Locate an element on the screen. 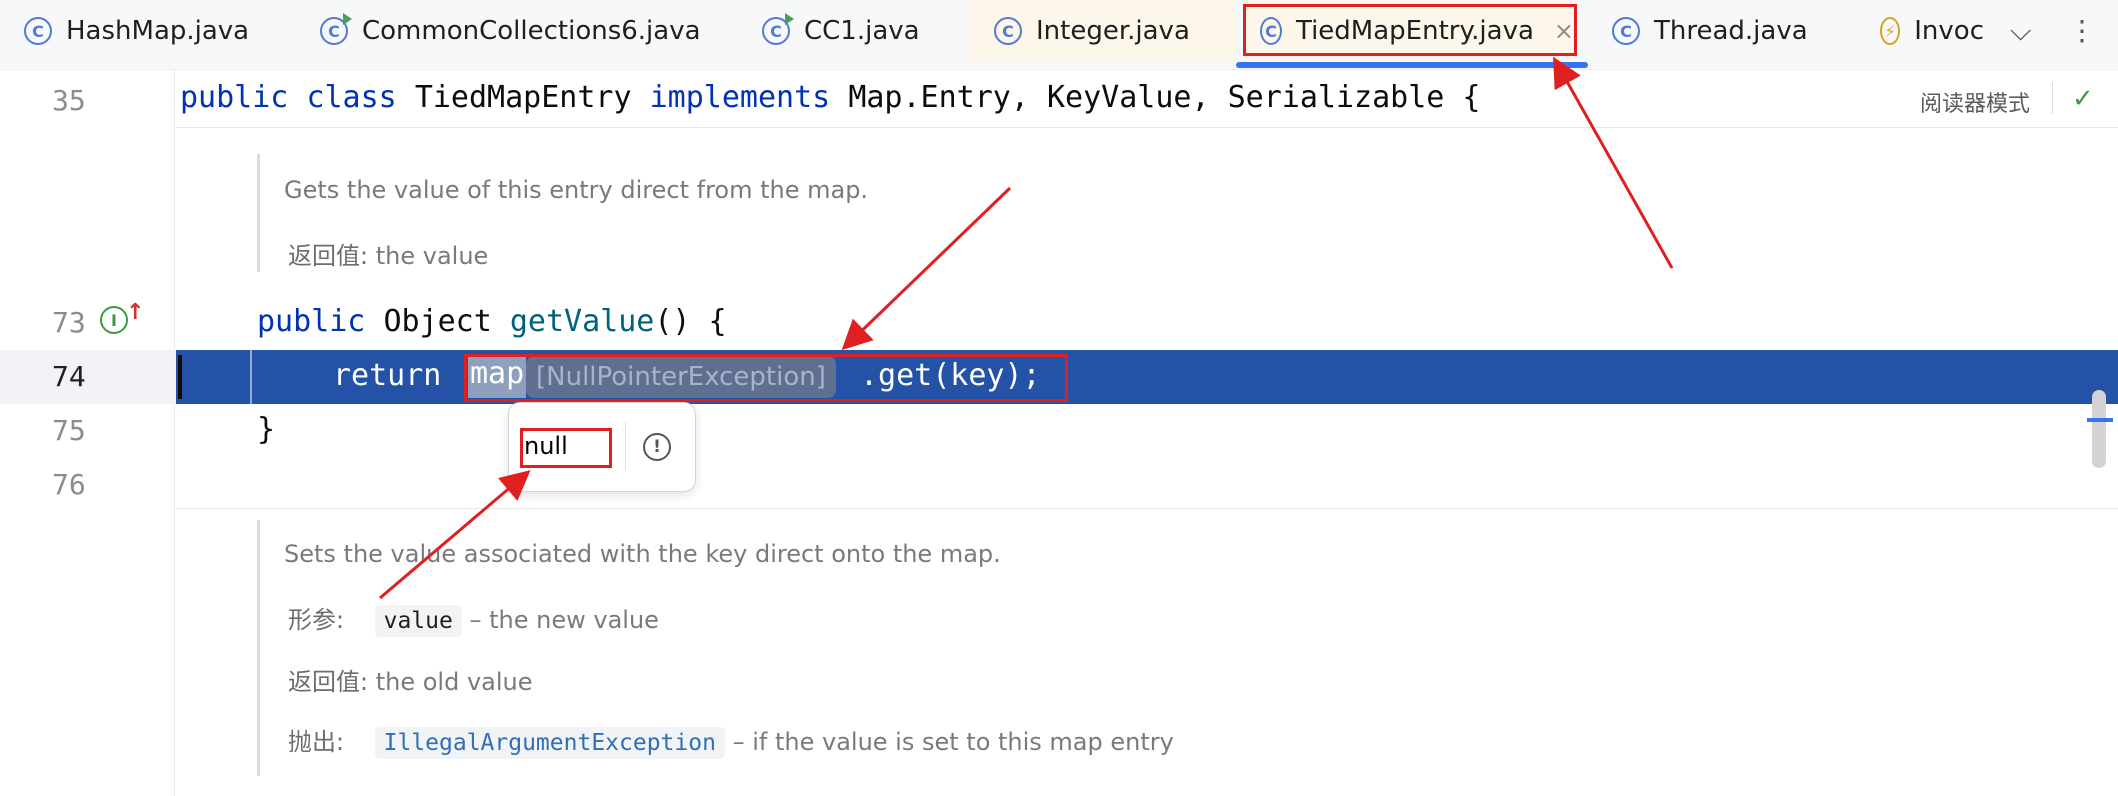 This screenshot has width=2118, height=796. arrow-to-null is located at coordinates (455, 535).